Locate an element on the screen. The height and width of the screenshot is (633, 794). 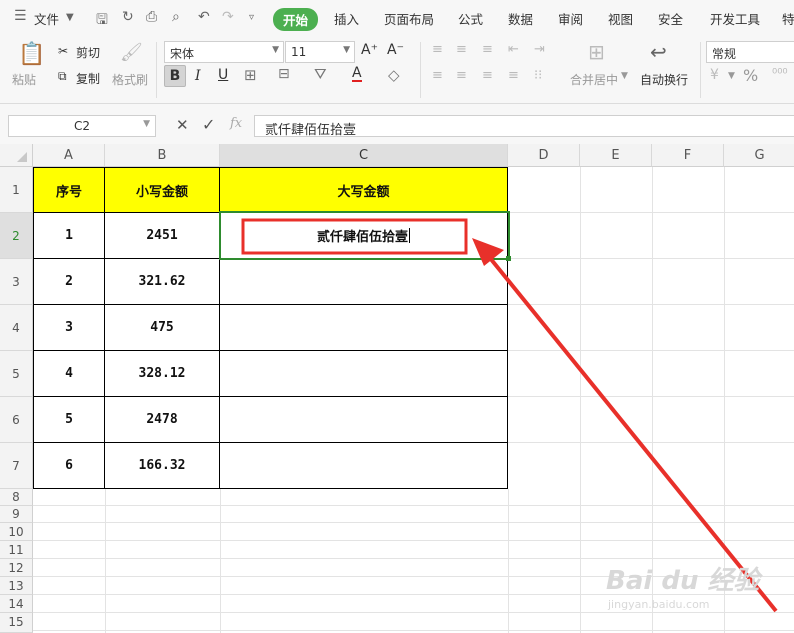
print-preview-icon: ⌕ is located at coordinates (176, 17).